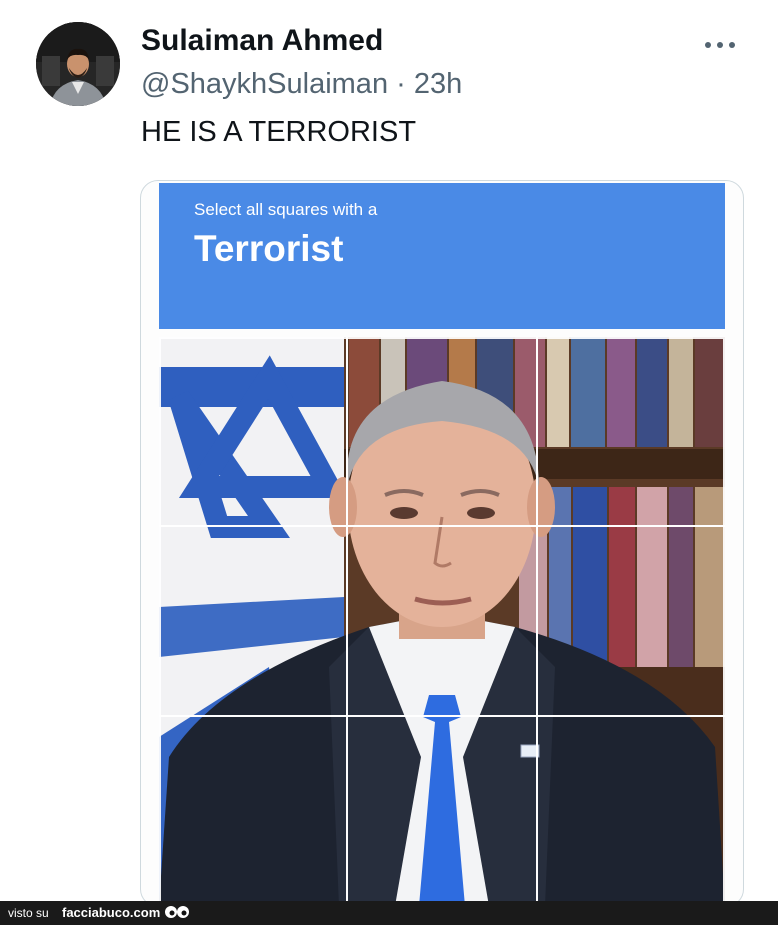  Describe the element at coordinates (28, 913) in the screenshot. I see `watermark-visto: visto su` at that location.